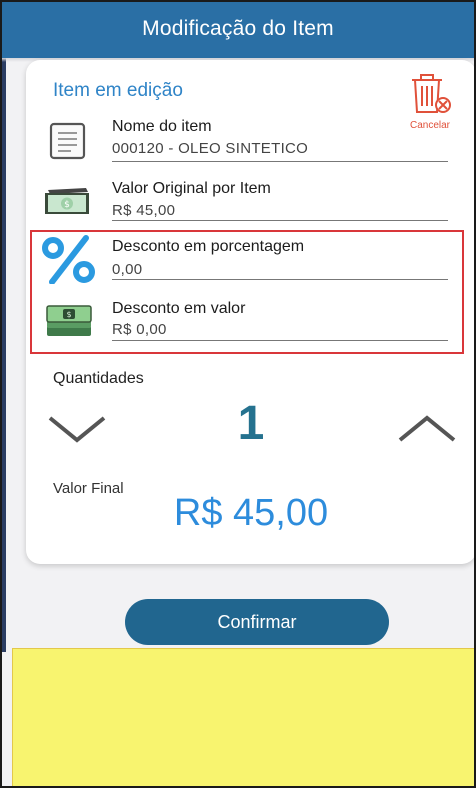 This screenshot has height=788, width=476. Describe the element at coordinates (144, 210) in the screenshot. I see `original-value-value: R$ 45,00` at that location.